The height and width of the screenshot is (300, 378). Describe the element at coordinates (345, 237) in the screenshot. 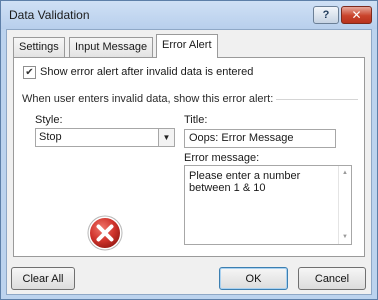

I see `scroll-down-icon: ▼` at that location.